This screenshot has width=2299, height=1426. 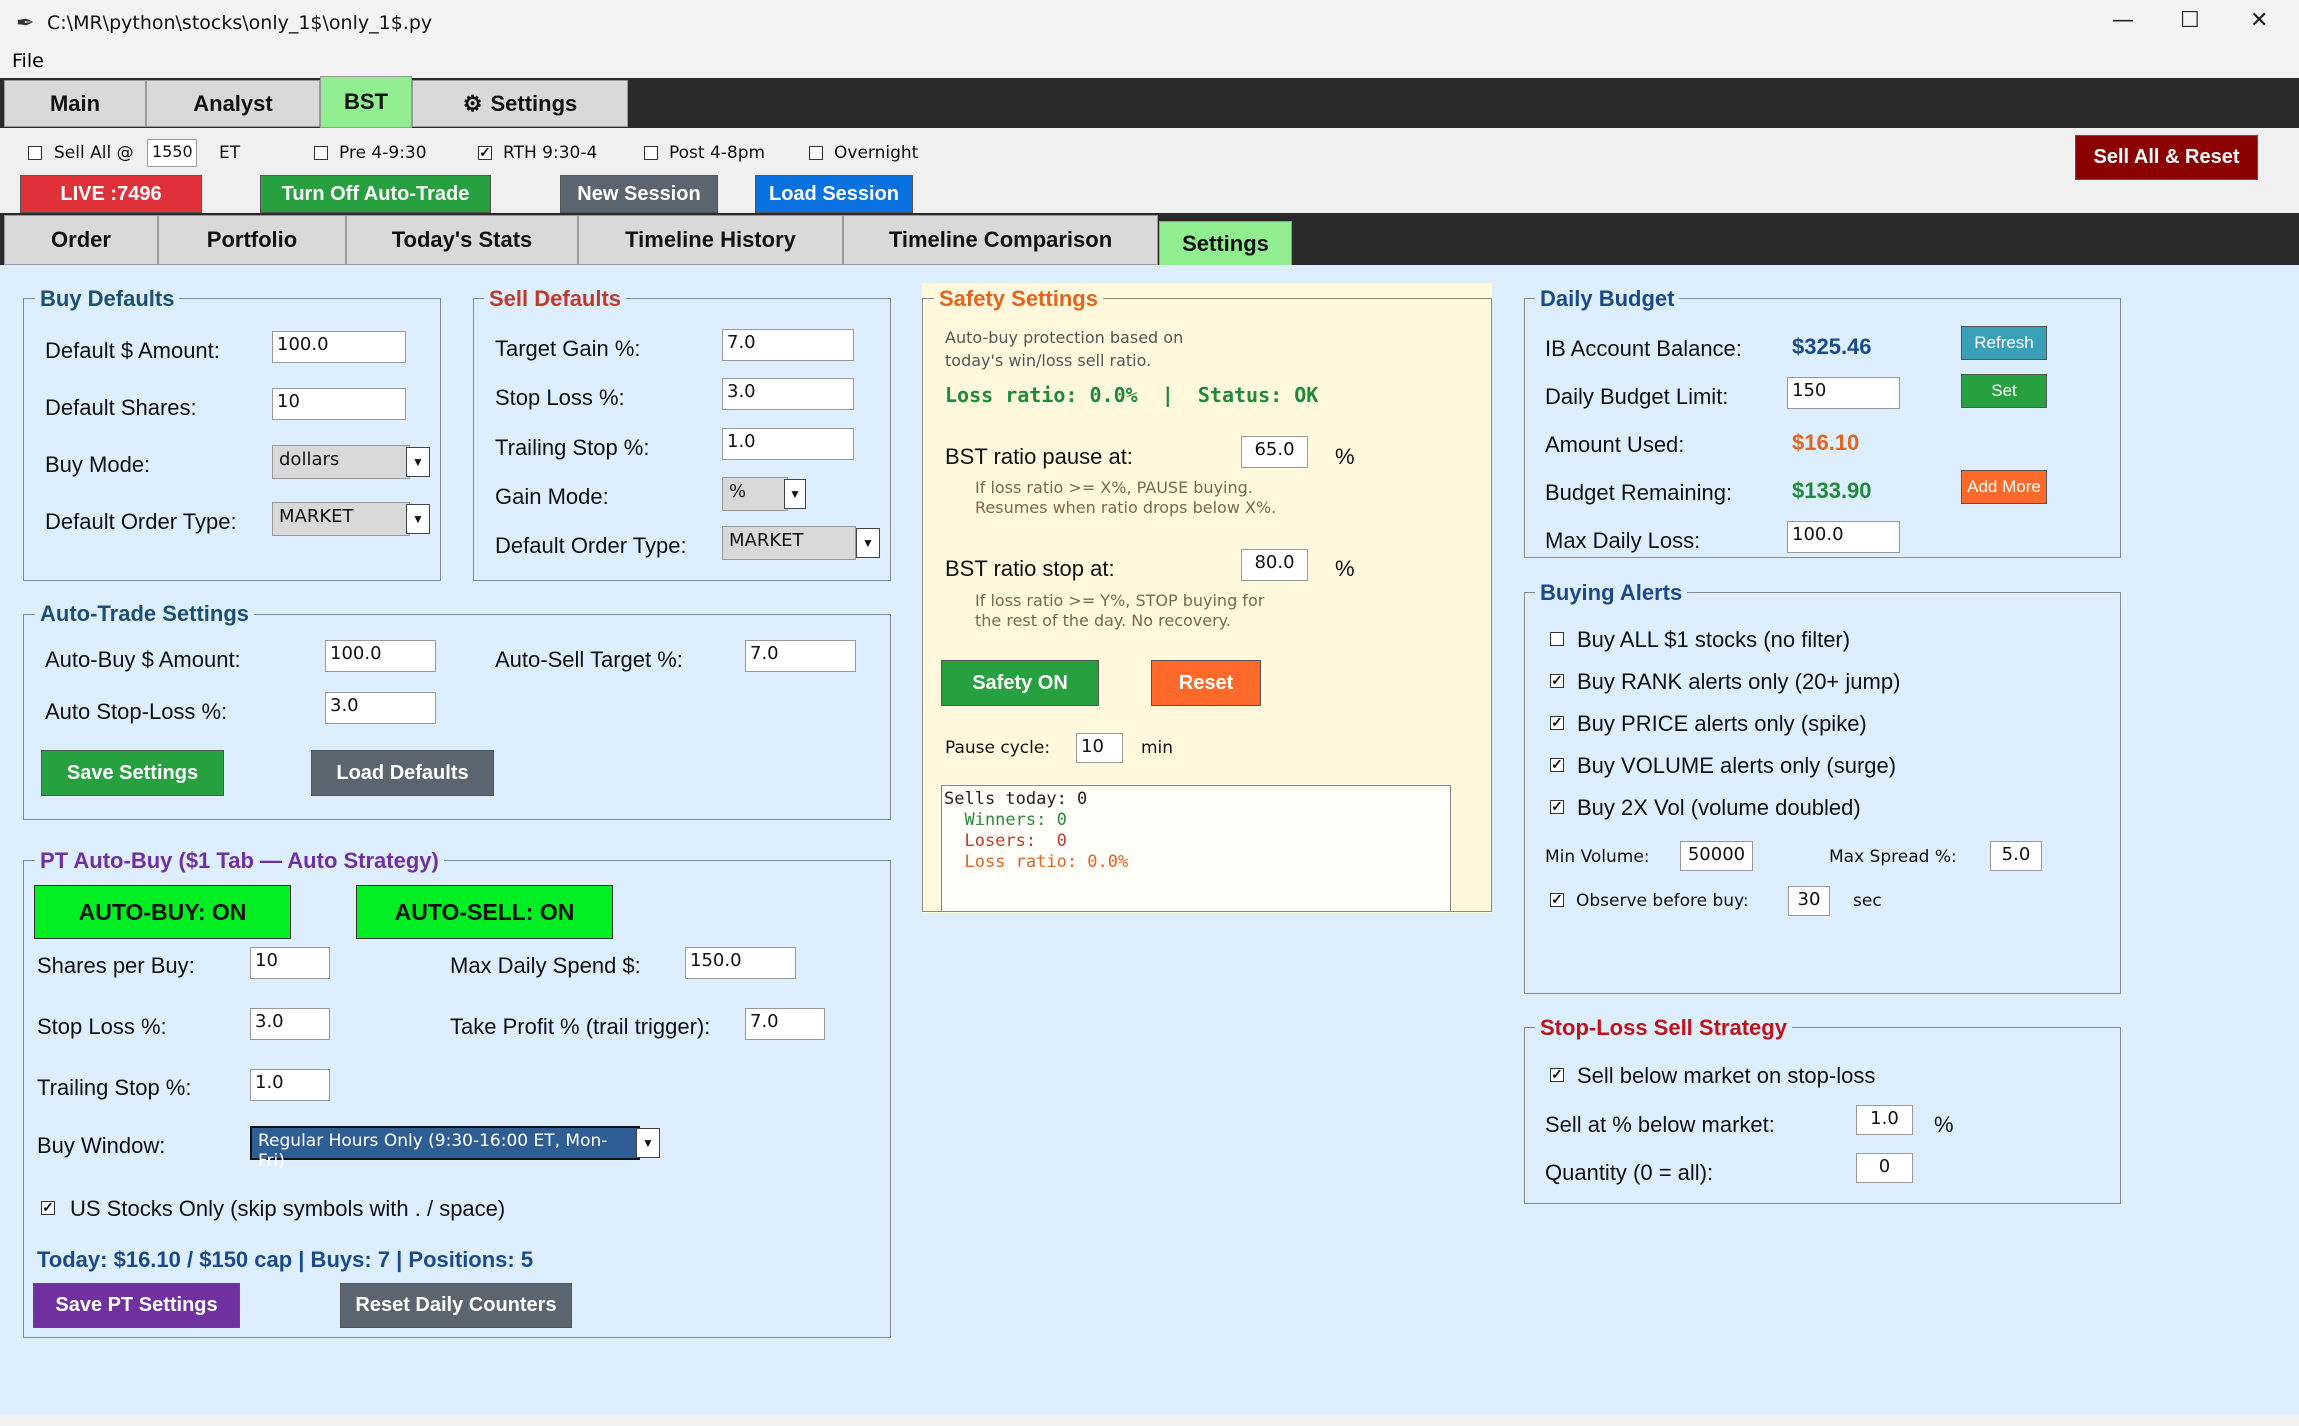 I want to click on safety-reset-button: Reset, so click(x=1206, y=683).